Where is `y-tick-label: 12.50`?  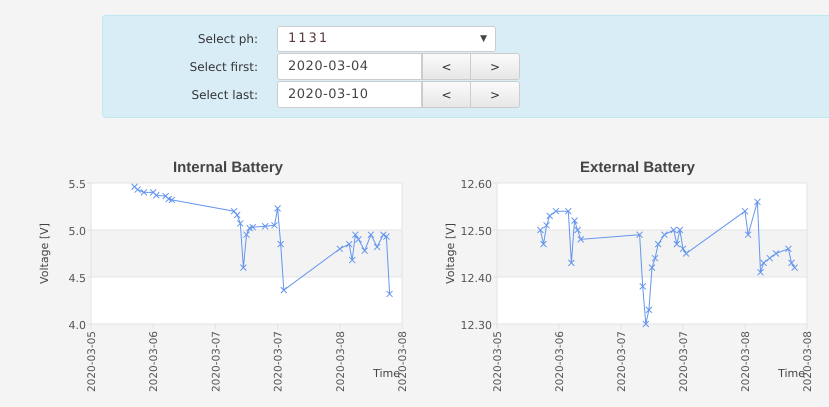
y-tick-label: 12.50 is located at coordinates (476, 231).